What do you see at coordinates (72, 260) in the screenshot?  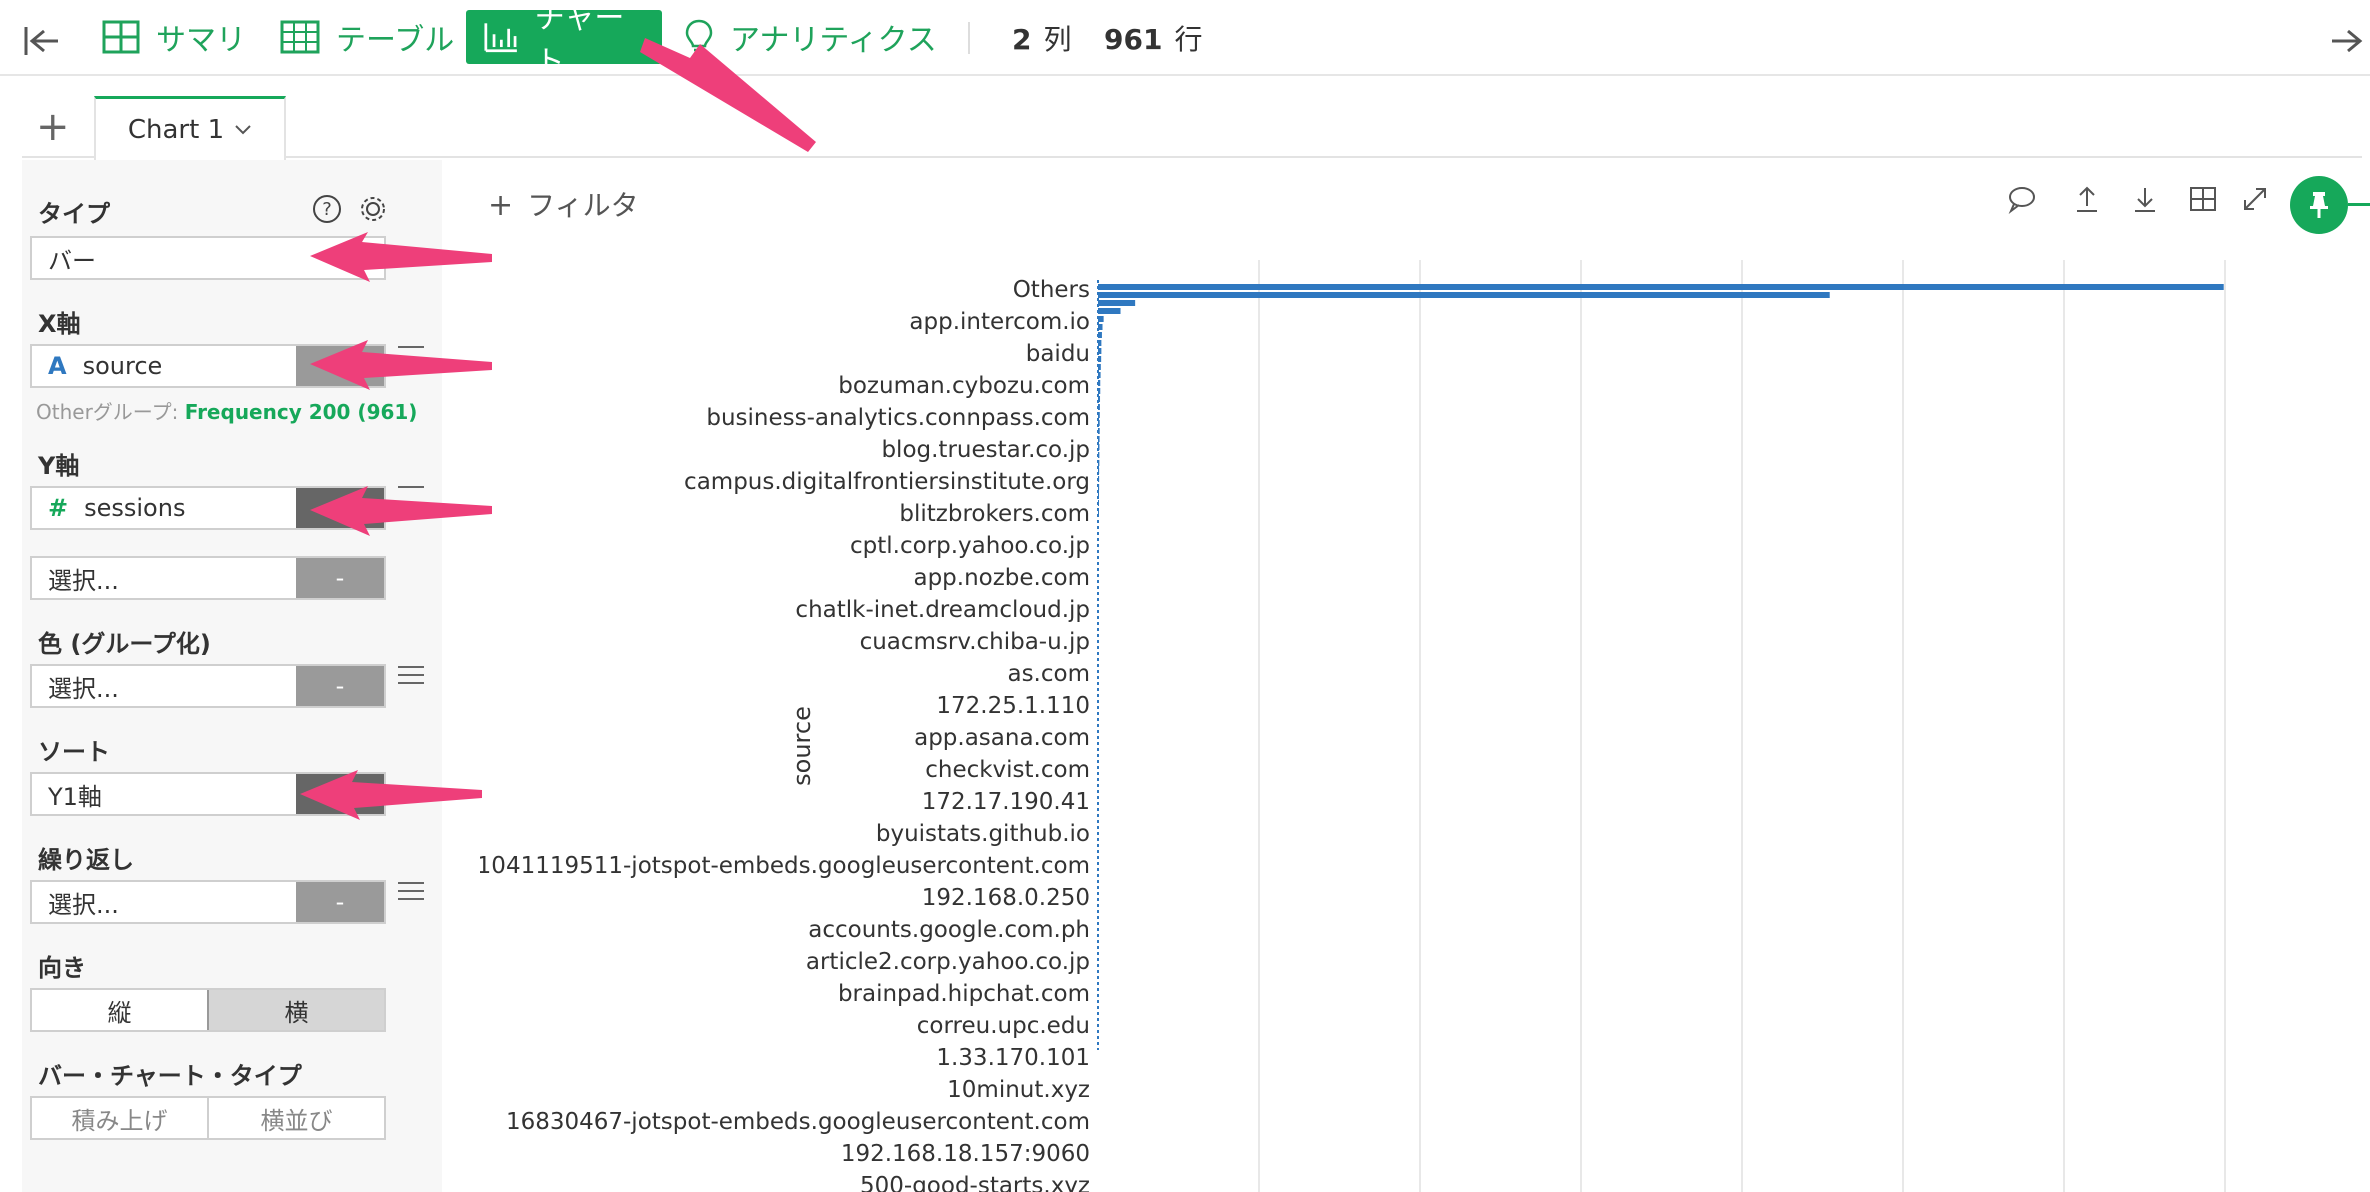 I see `chart-type-value: バー` at bounding box center [72, 260].